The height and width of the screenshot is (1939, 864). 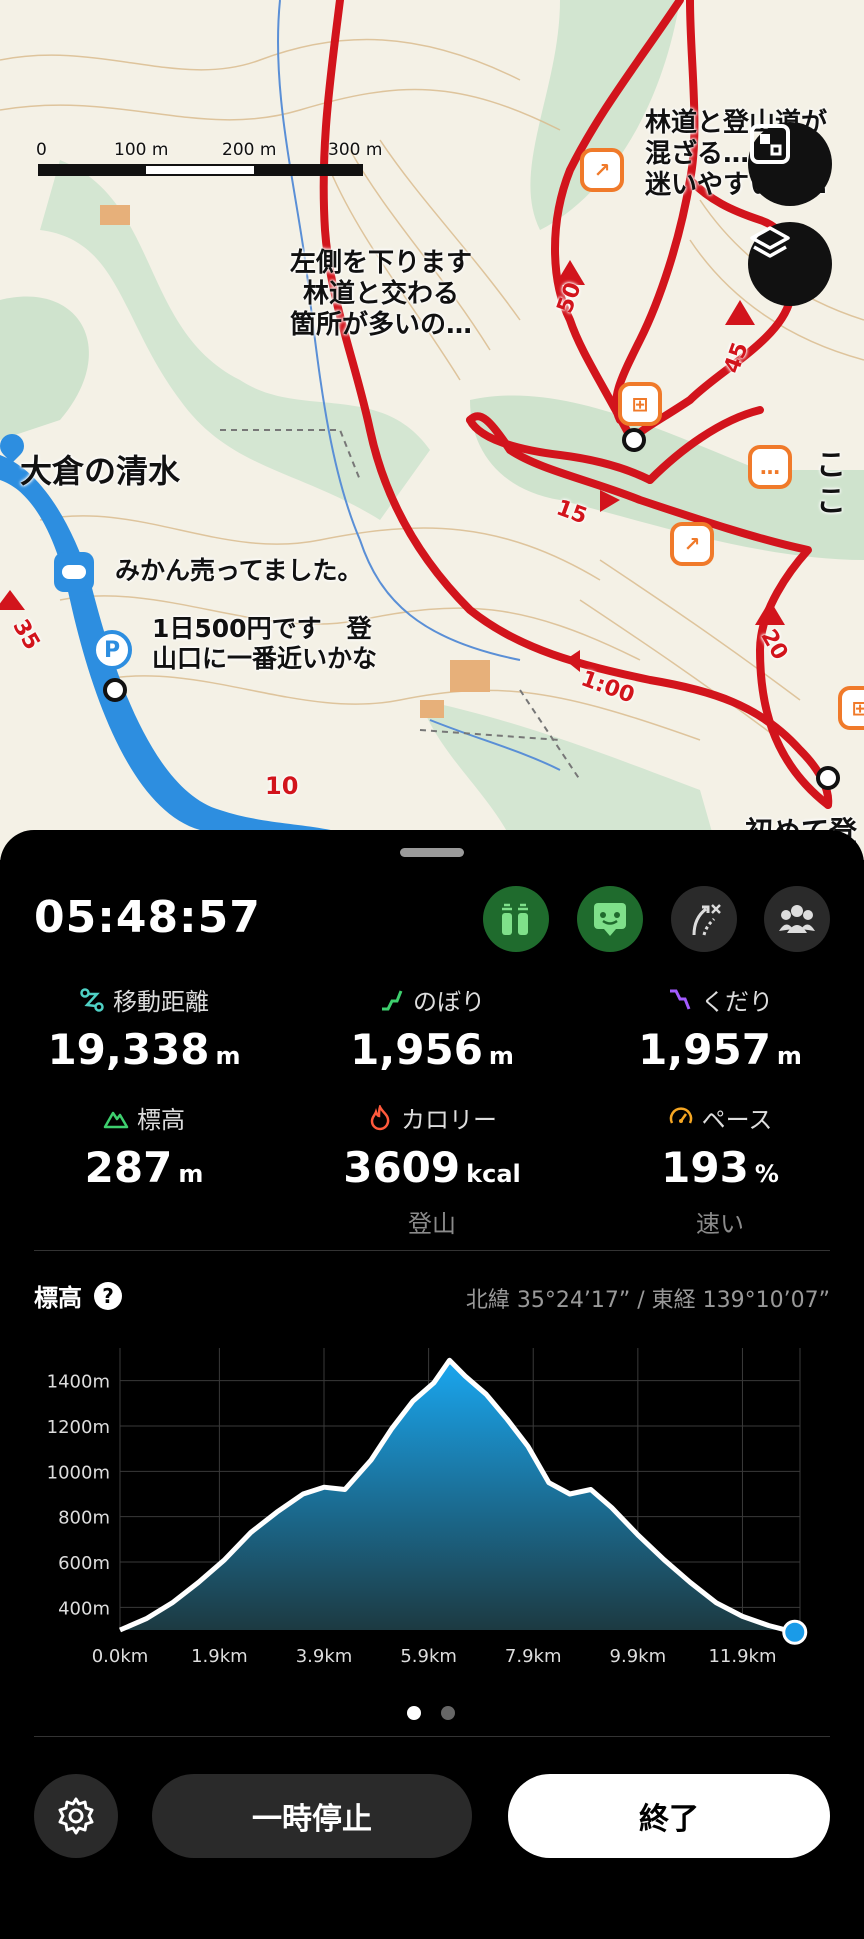 What do you see at coordinates (41, 150) in the screenshot?
I see `scale-label-0: 0` at bounding box center [41, 150].